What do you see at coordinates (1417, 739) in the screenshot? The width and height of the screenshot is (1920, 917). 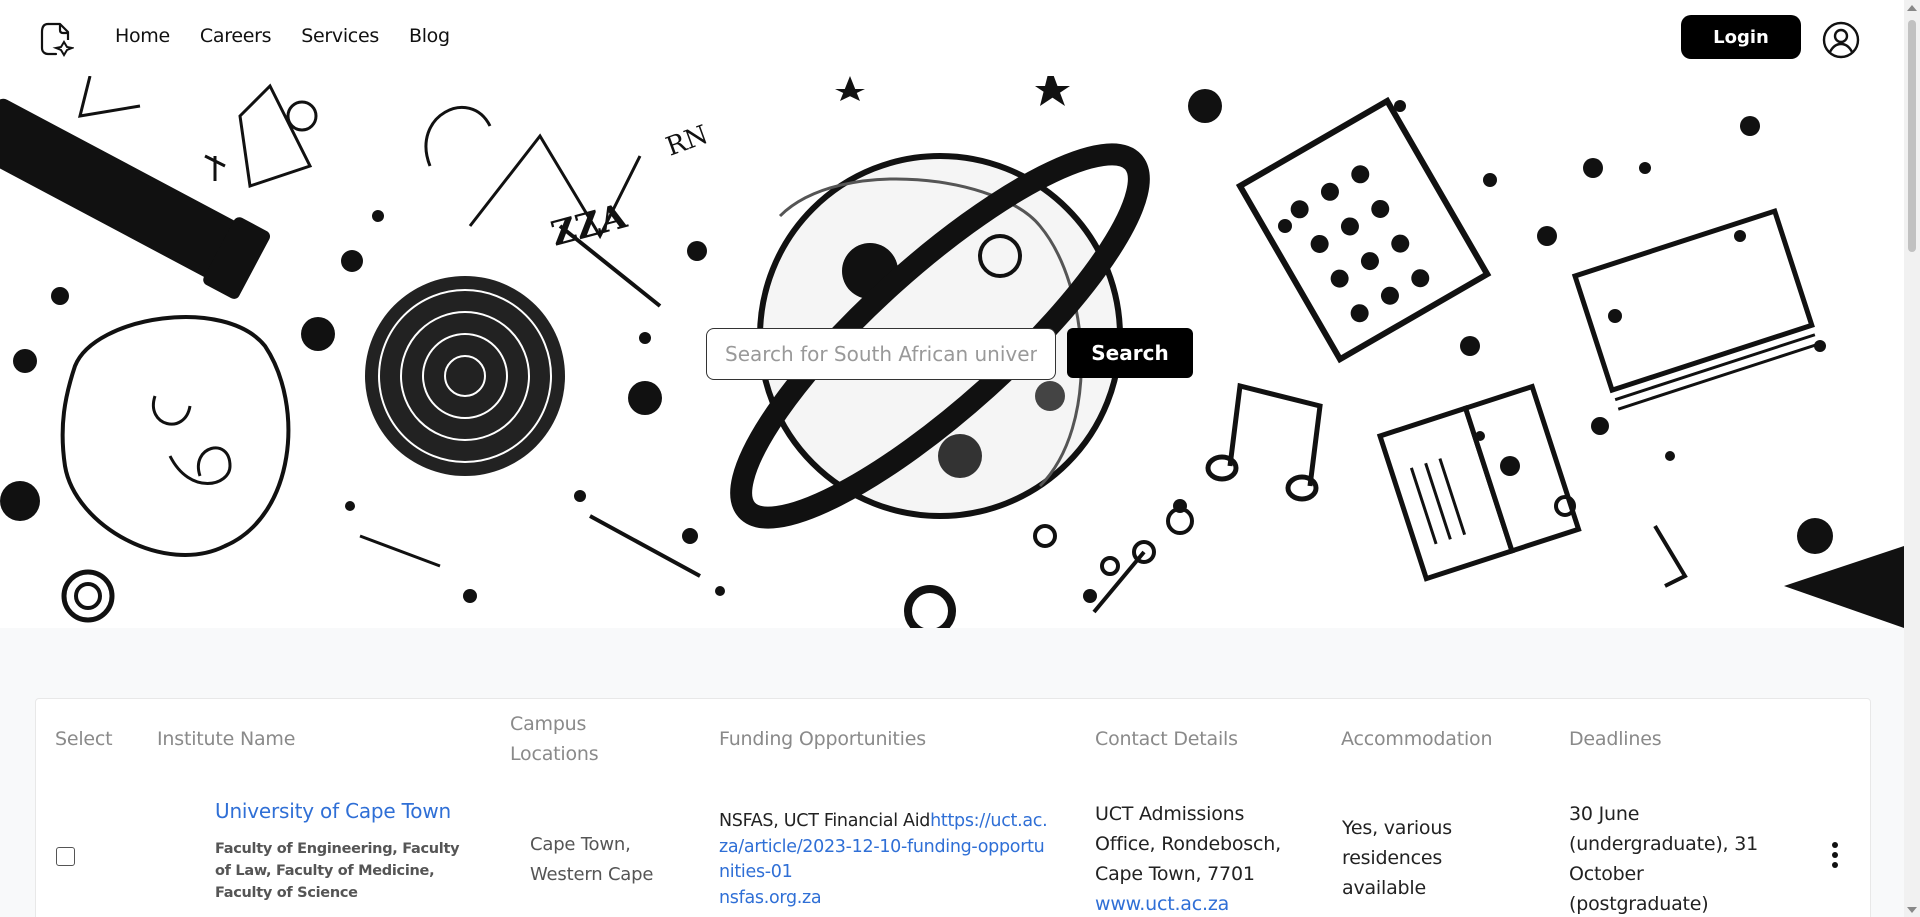 I see `header-accommodation: Accommodation` at bounding box center [1417, 739].